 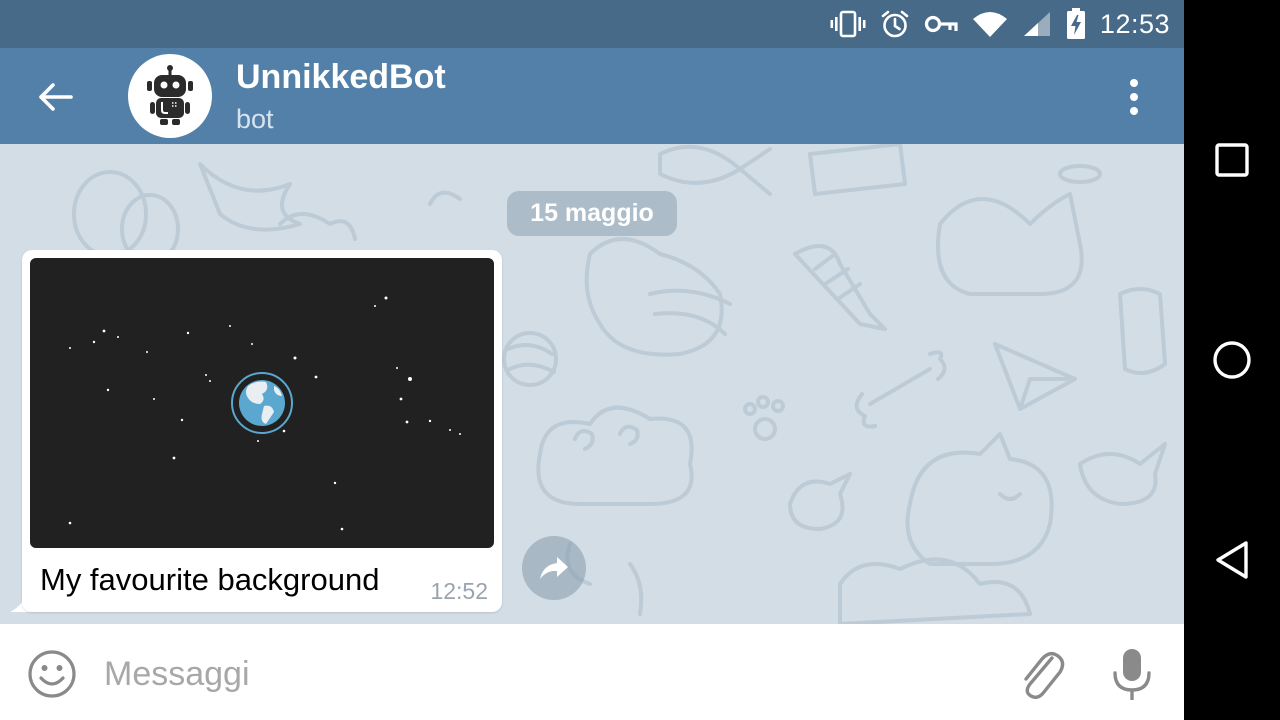 What do you see at coordinates (264, 413) in the screenshot?
I see `earth-in-space-illustration` at bounding box center [264, 413].